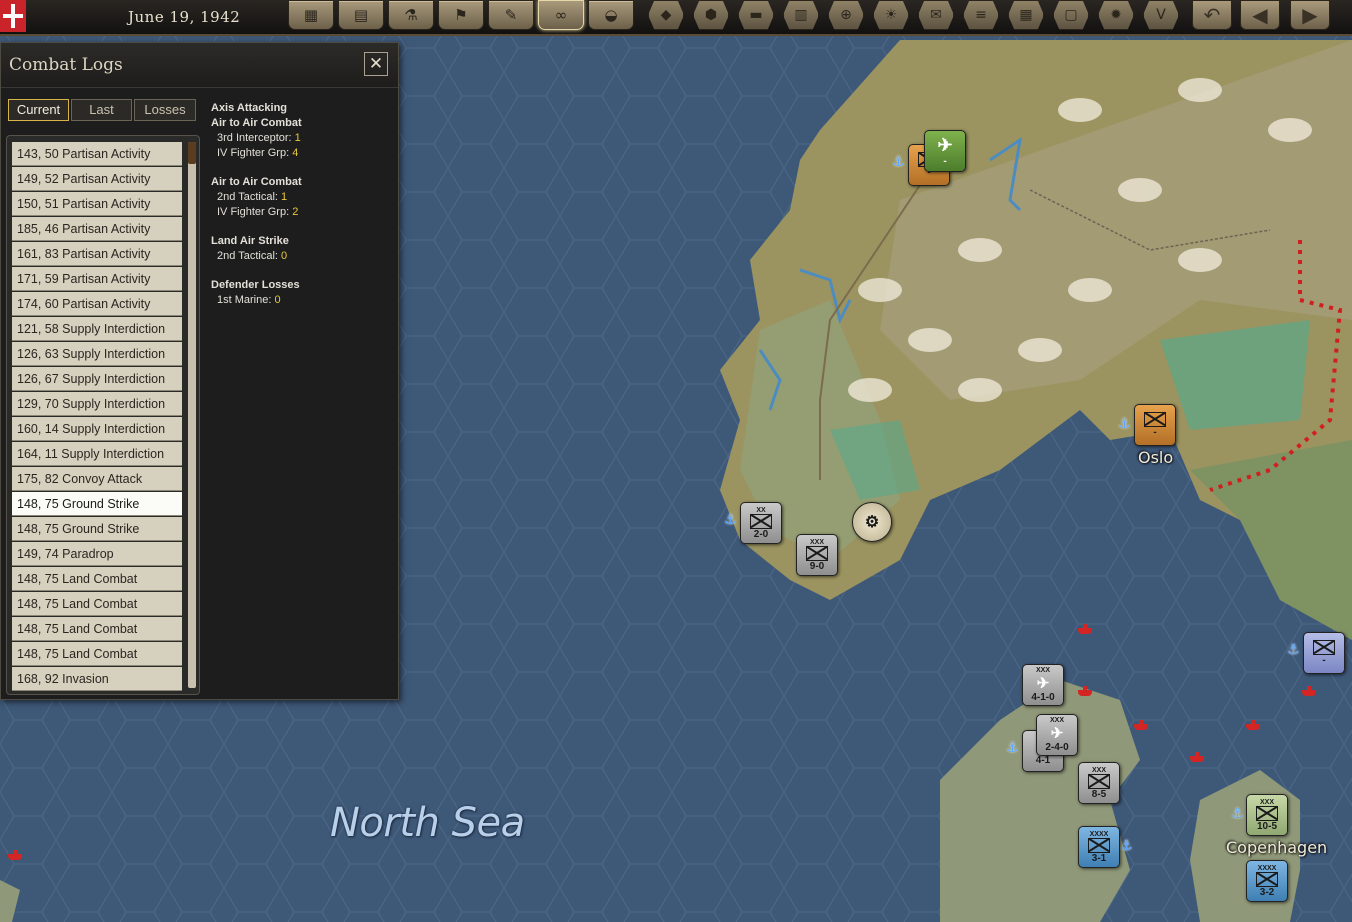 The image size is (1352, 922). Describe the element at coordinates (97, 679) in the screenshot. I see `list-item: 168, 92 Invasion` at that location.